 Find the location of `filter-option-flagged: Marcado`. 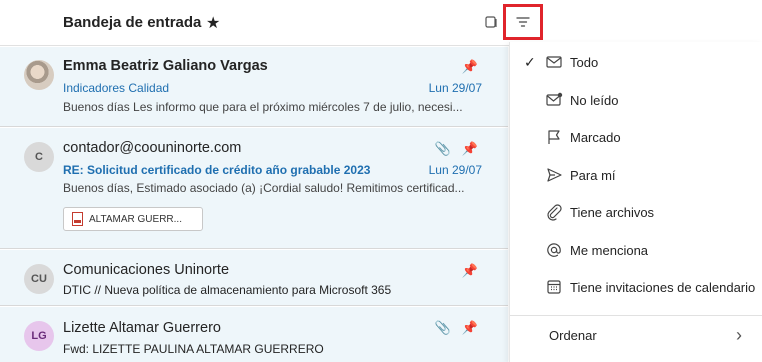

filter-option-flagged: Marcado is located at coordinates (636, 137).